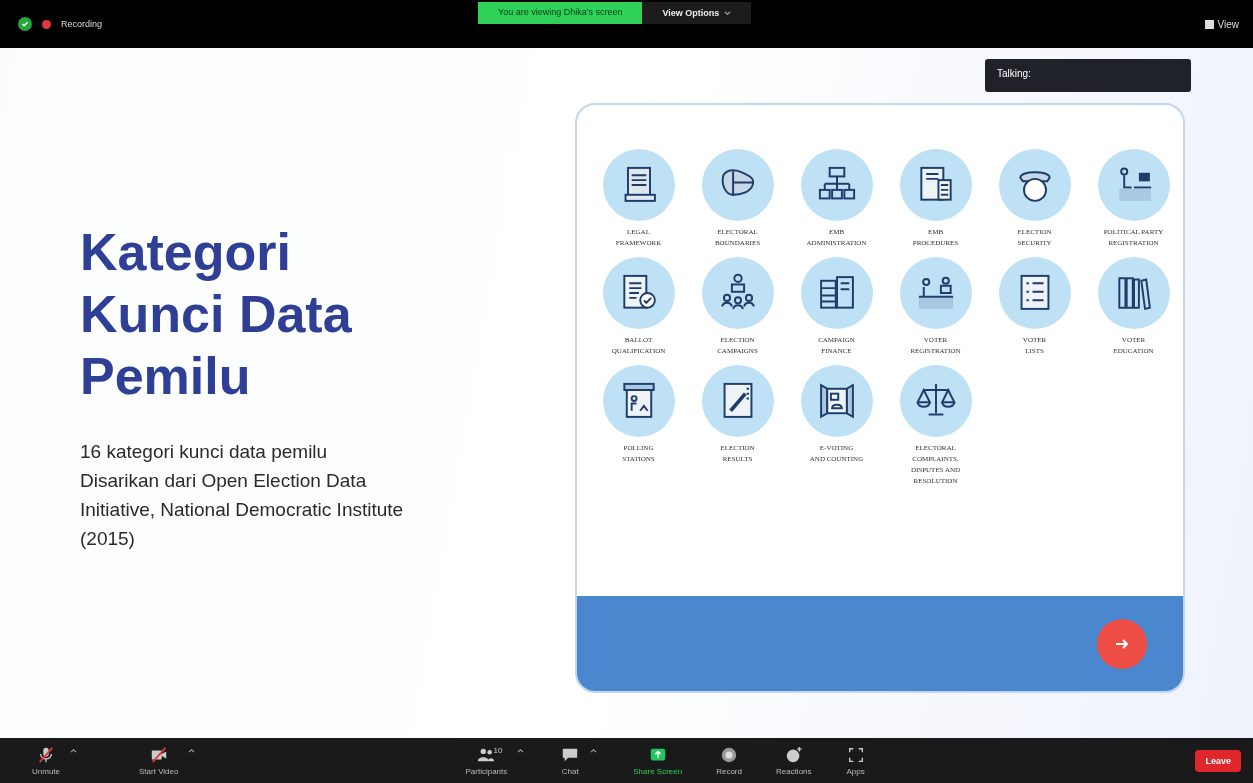 Image resolution: width=1253 pixels, height=783 pixels. Describe the element at coordinates (159, 760) in the screenshot. I see `video-button: Start Video` at that location.